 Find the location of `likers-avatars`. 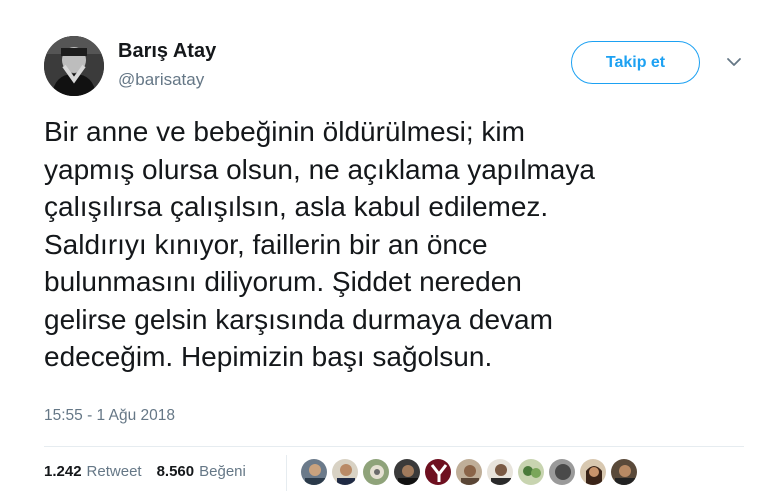

likers-avatars is located at coordinates (470, 472).